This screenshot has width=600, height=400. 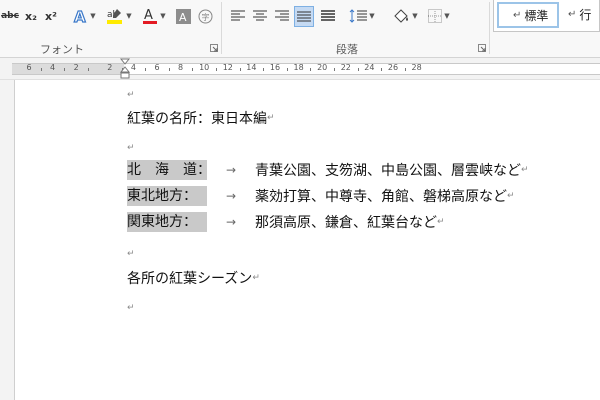 I want to click on text-effects-button: A ▼, so click(x=84, y=16).